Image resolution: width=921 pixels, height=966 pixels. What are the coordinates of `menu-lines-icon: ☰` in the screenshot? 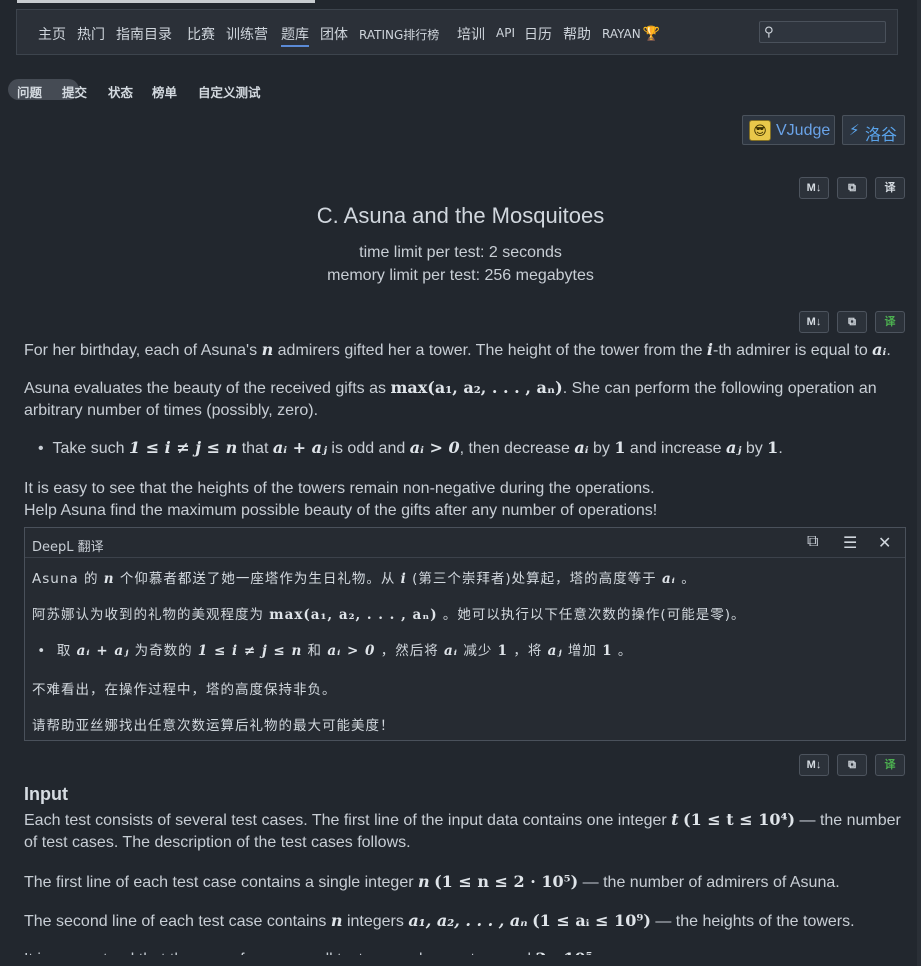 It's located at (850, 543).